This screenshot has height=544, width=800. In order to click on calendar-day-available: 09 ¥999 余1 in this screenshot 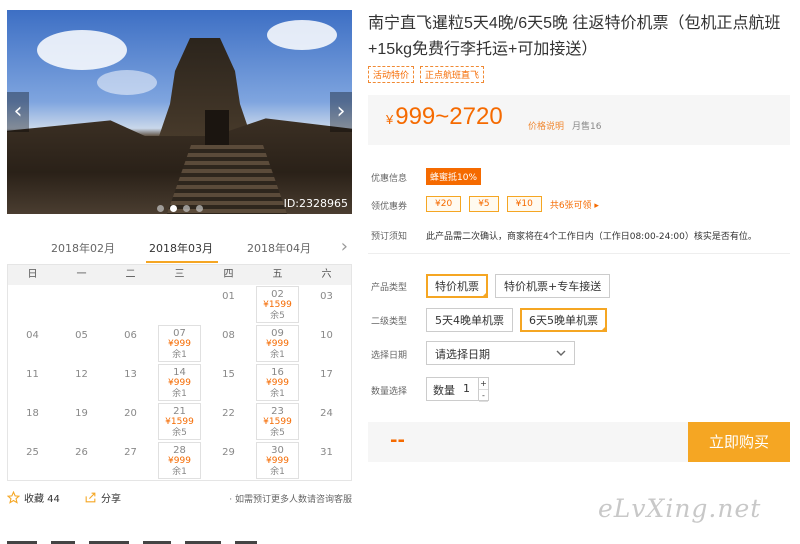, I will do `click(277, 343)`.